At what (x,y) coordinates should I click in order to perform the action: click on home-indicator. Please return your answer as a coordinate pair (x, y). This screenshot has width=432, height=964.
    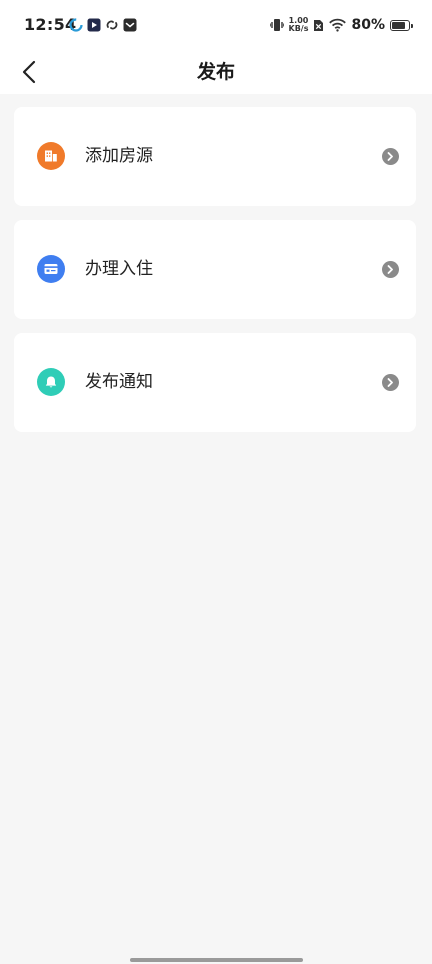
    Looking at the image, I should click on (216, 960).